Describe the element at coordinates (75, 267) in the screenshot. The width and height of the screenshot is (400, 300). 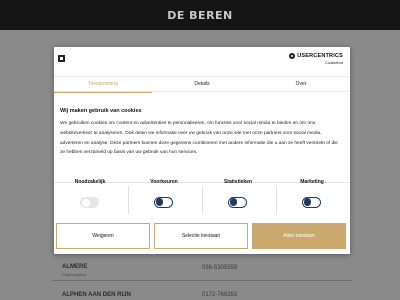
I see `location-name: ALMERE` at that location.